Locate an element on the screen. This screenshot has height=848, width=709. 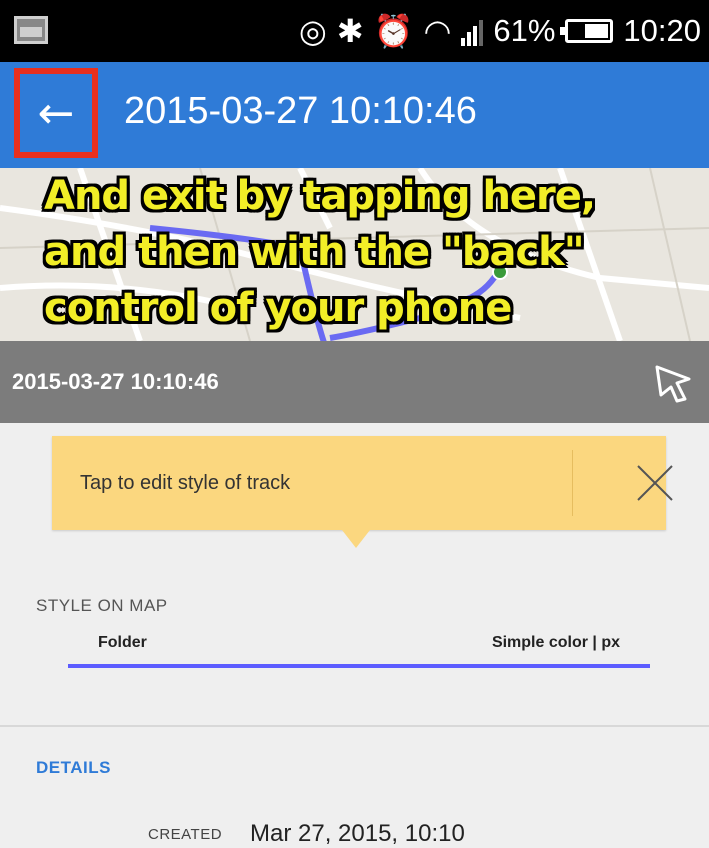
close-icon is located at coordinates (655, 483).